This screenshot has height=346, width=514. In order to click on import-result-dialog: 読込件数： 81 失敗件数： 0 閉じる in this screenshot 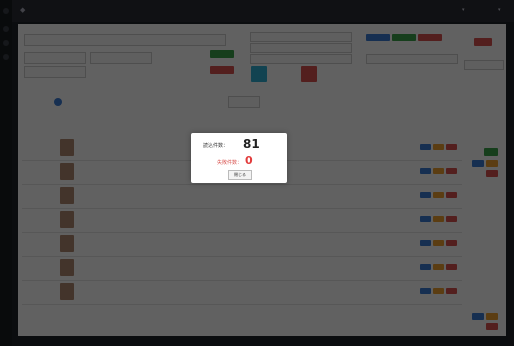, I will do `click(239, 158)`.